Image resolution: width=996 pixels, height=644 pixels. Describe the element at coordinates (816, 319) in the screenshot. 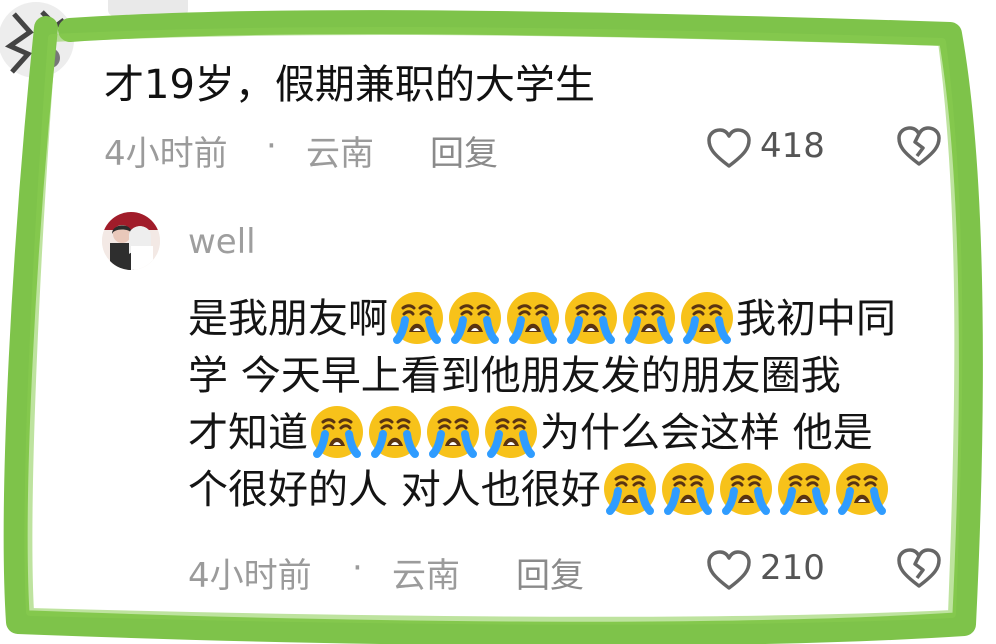

I see `reply-text-segment: 我初中同` at that location.